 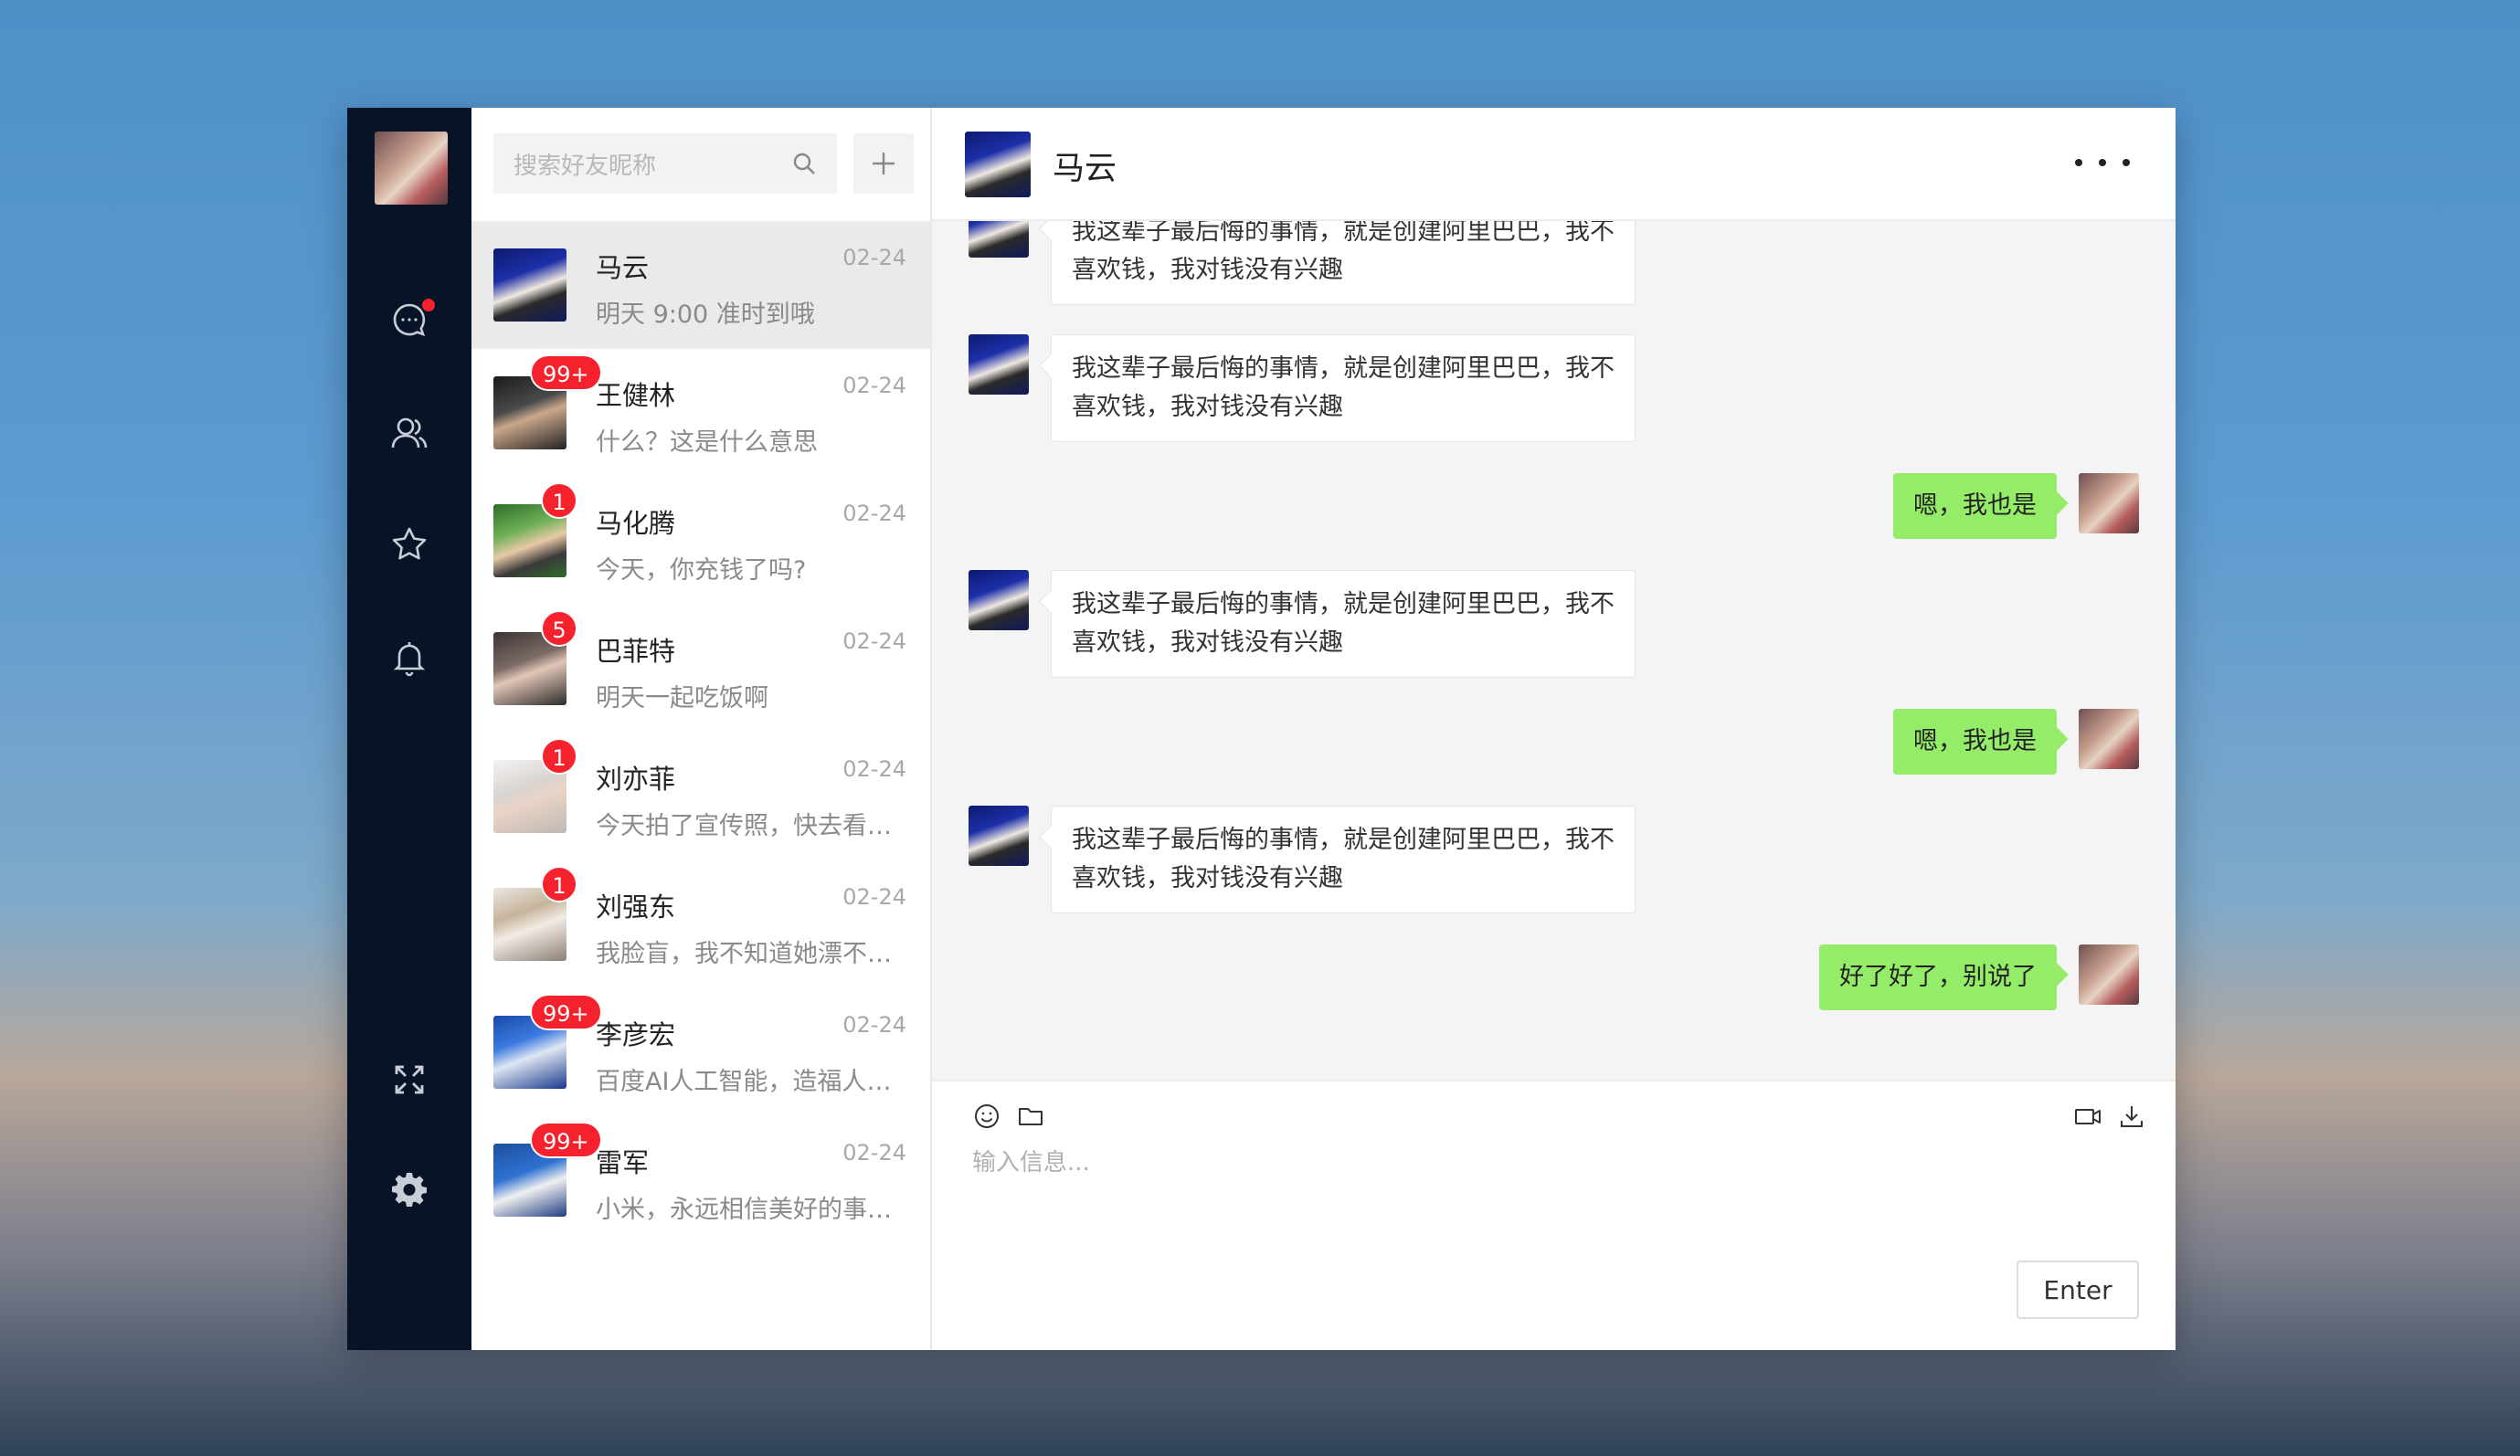 What do you see at coordinates (700, 1180) in the screenshot?
I see `contact-item: 99+ 雷军 02-24 小米，永远相信美好的事情即将发生` at bounding box center [700, 1180].